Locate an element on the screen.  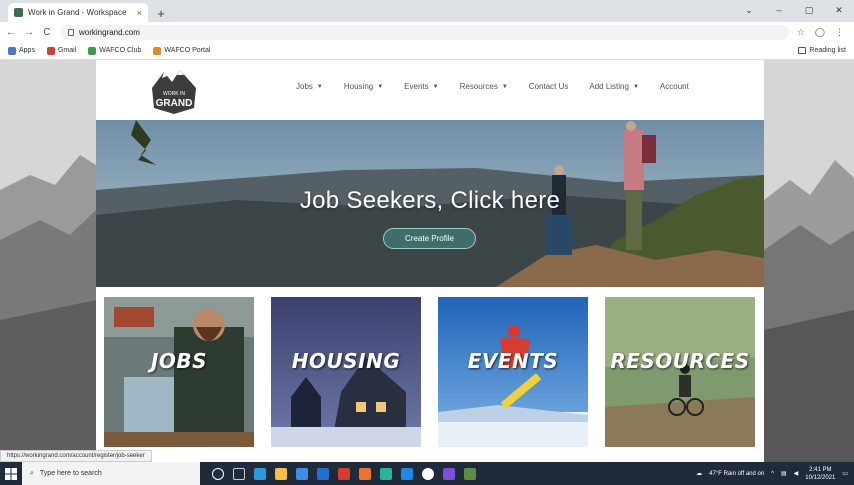
browser-tab: Work in Grand - Workspace × is located at coordinates (78, 12).